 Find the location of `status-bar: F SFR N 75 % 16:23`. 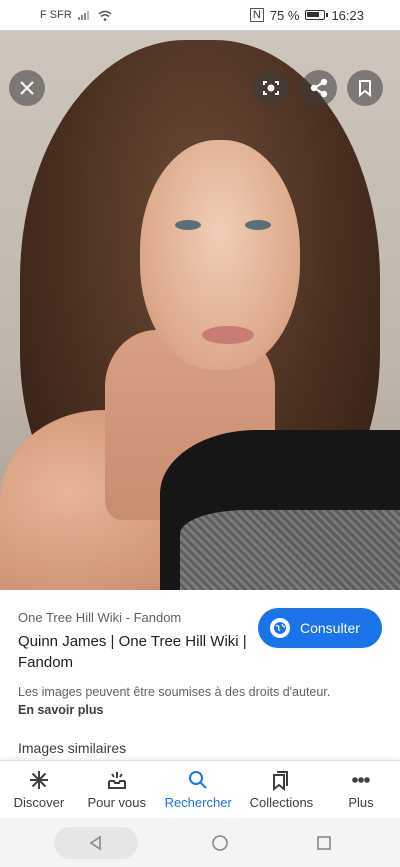

status-bar: F SFR N 75 % 16:23 is located at coordinates (200, 15).